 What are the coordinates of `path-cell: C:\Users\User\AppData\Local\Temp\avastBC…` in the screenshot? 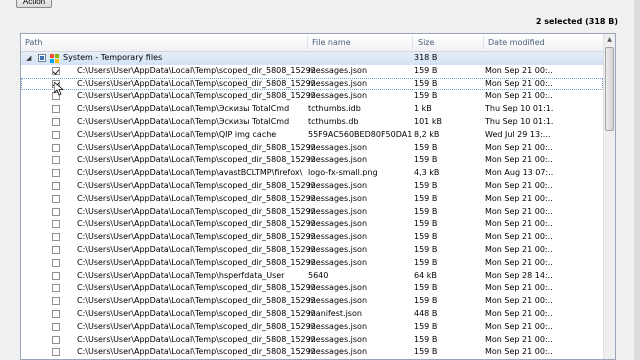 It's located at (190, 173).